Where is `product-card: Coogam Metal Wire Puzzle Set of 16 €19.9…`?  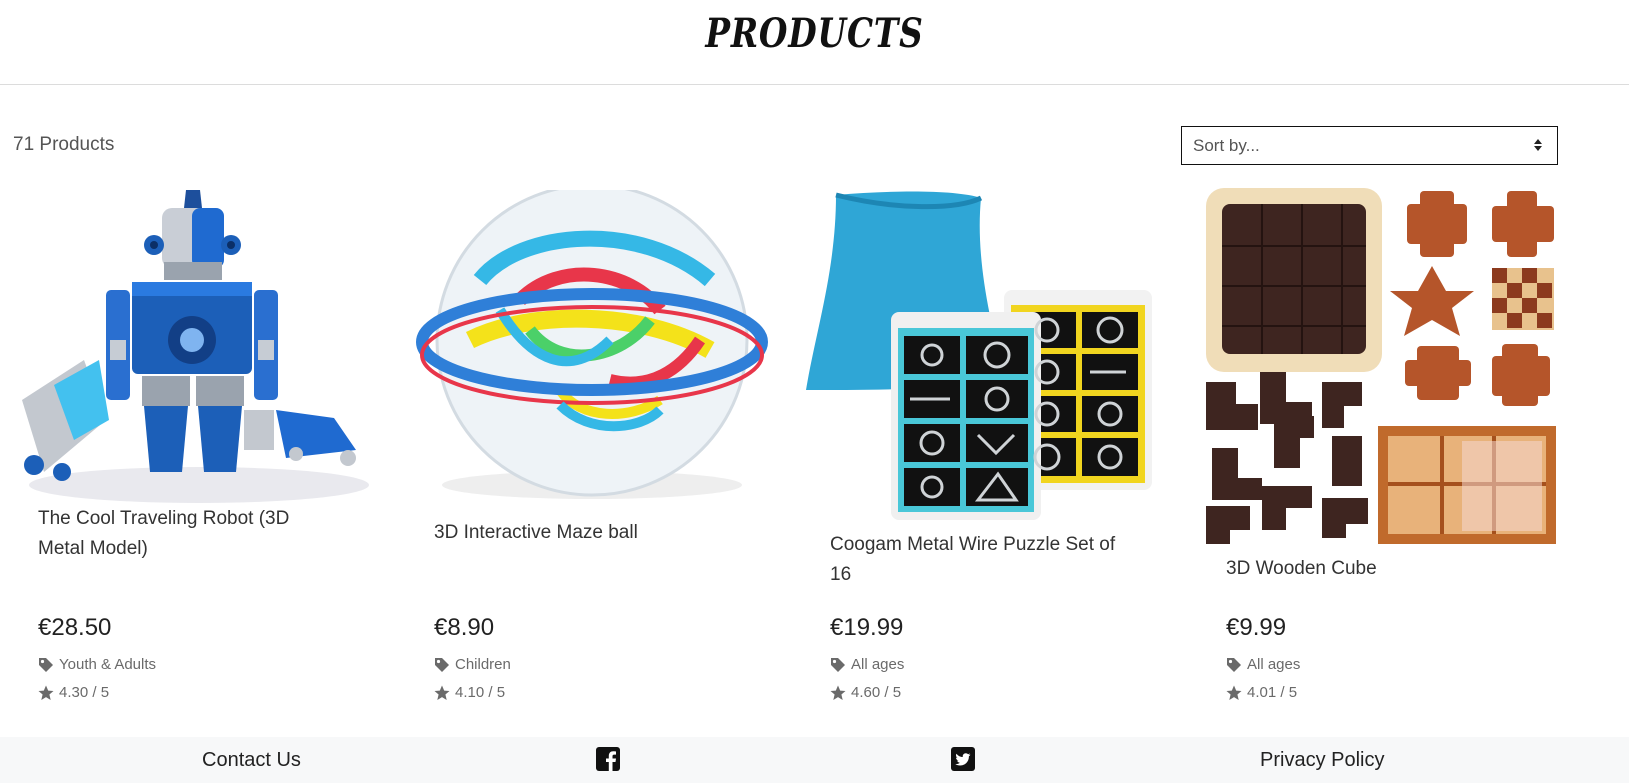
product-card: Coogam Metal Wire Puzzle Set of 16 €19.9… is located at coordinates (986, 450).